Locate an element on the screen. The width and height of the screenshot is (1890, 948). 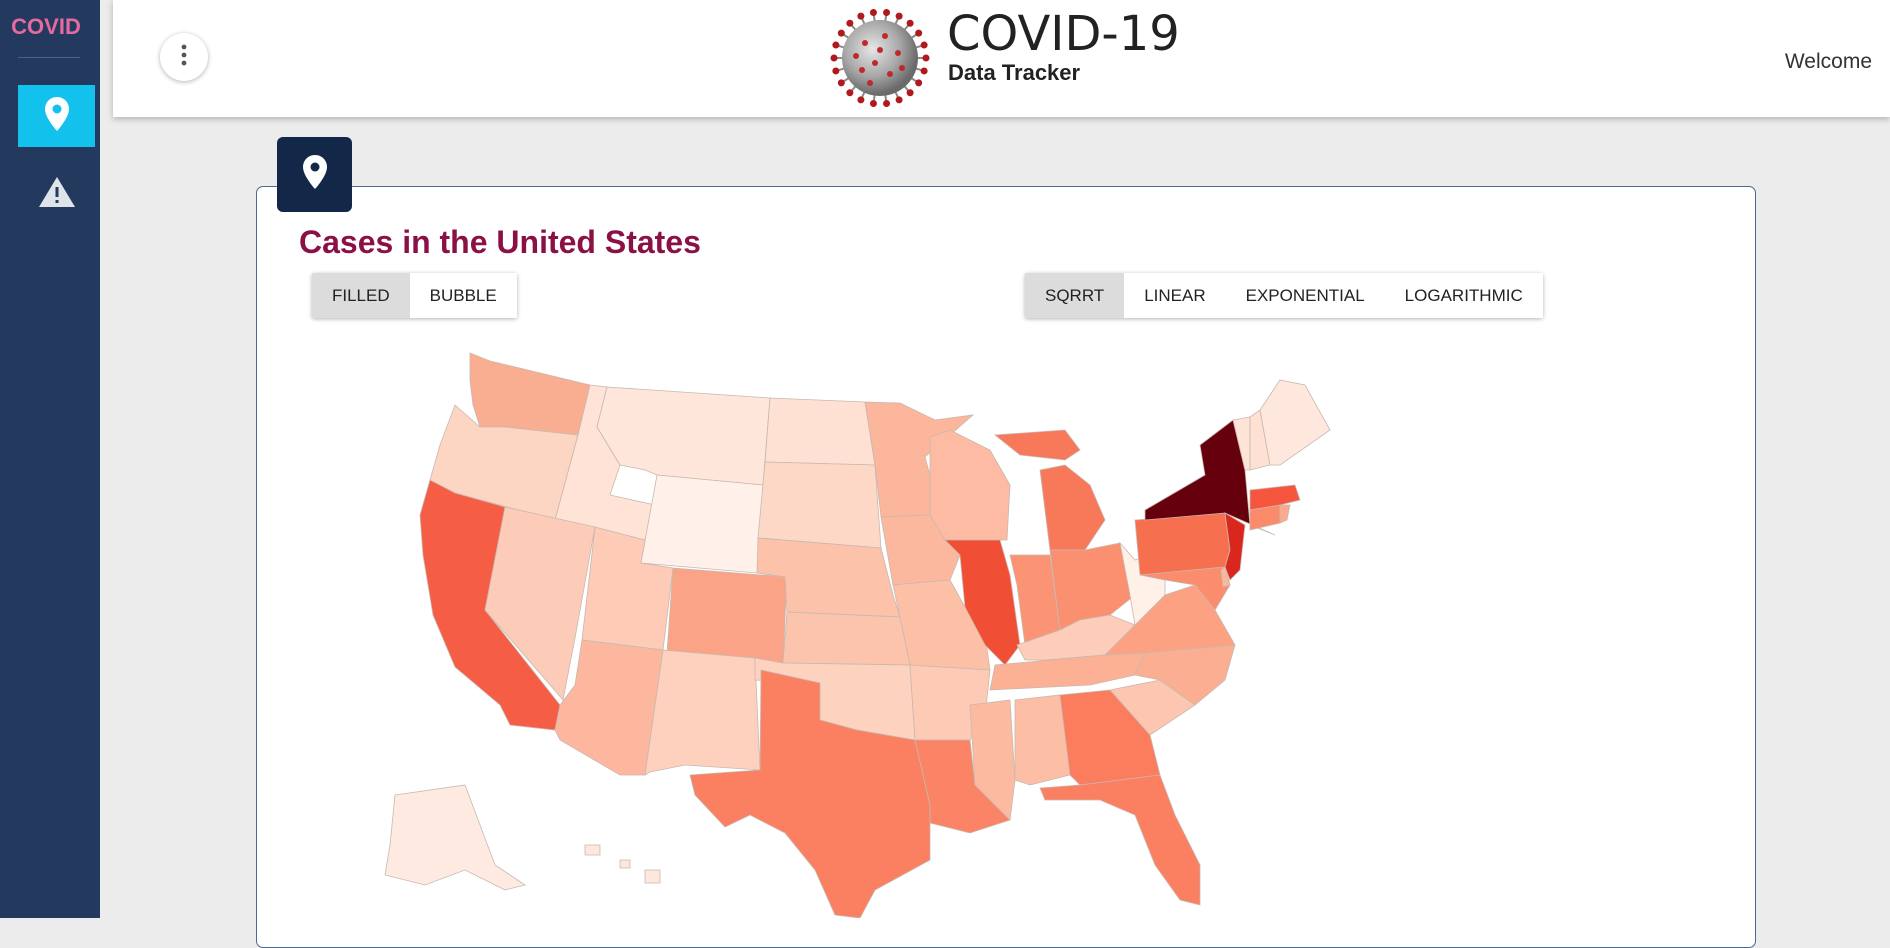
state-pa is located at coordinates (1182, 544).